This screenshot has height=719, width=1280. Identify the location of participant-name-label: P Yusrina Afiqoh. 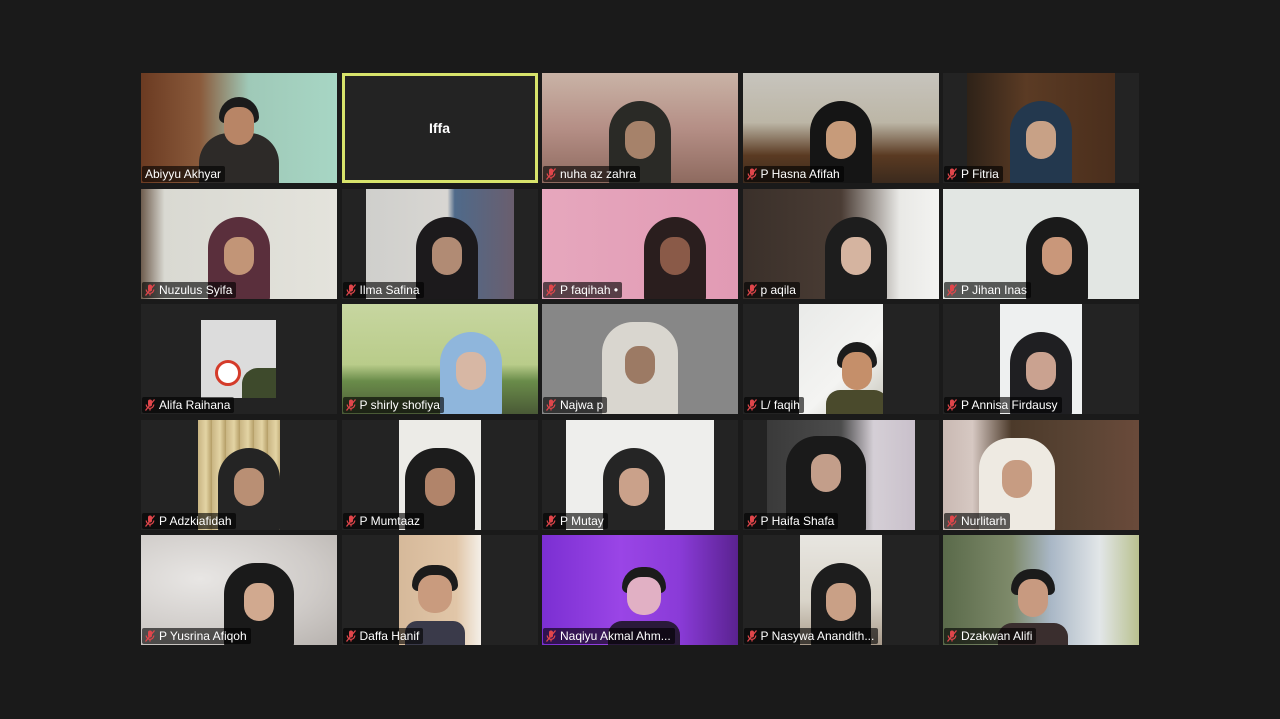
(196, 636).